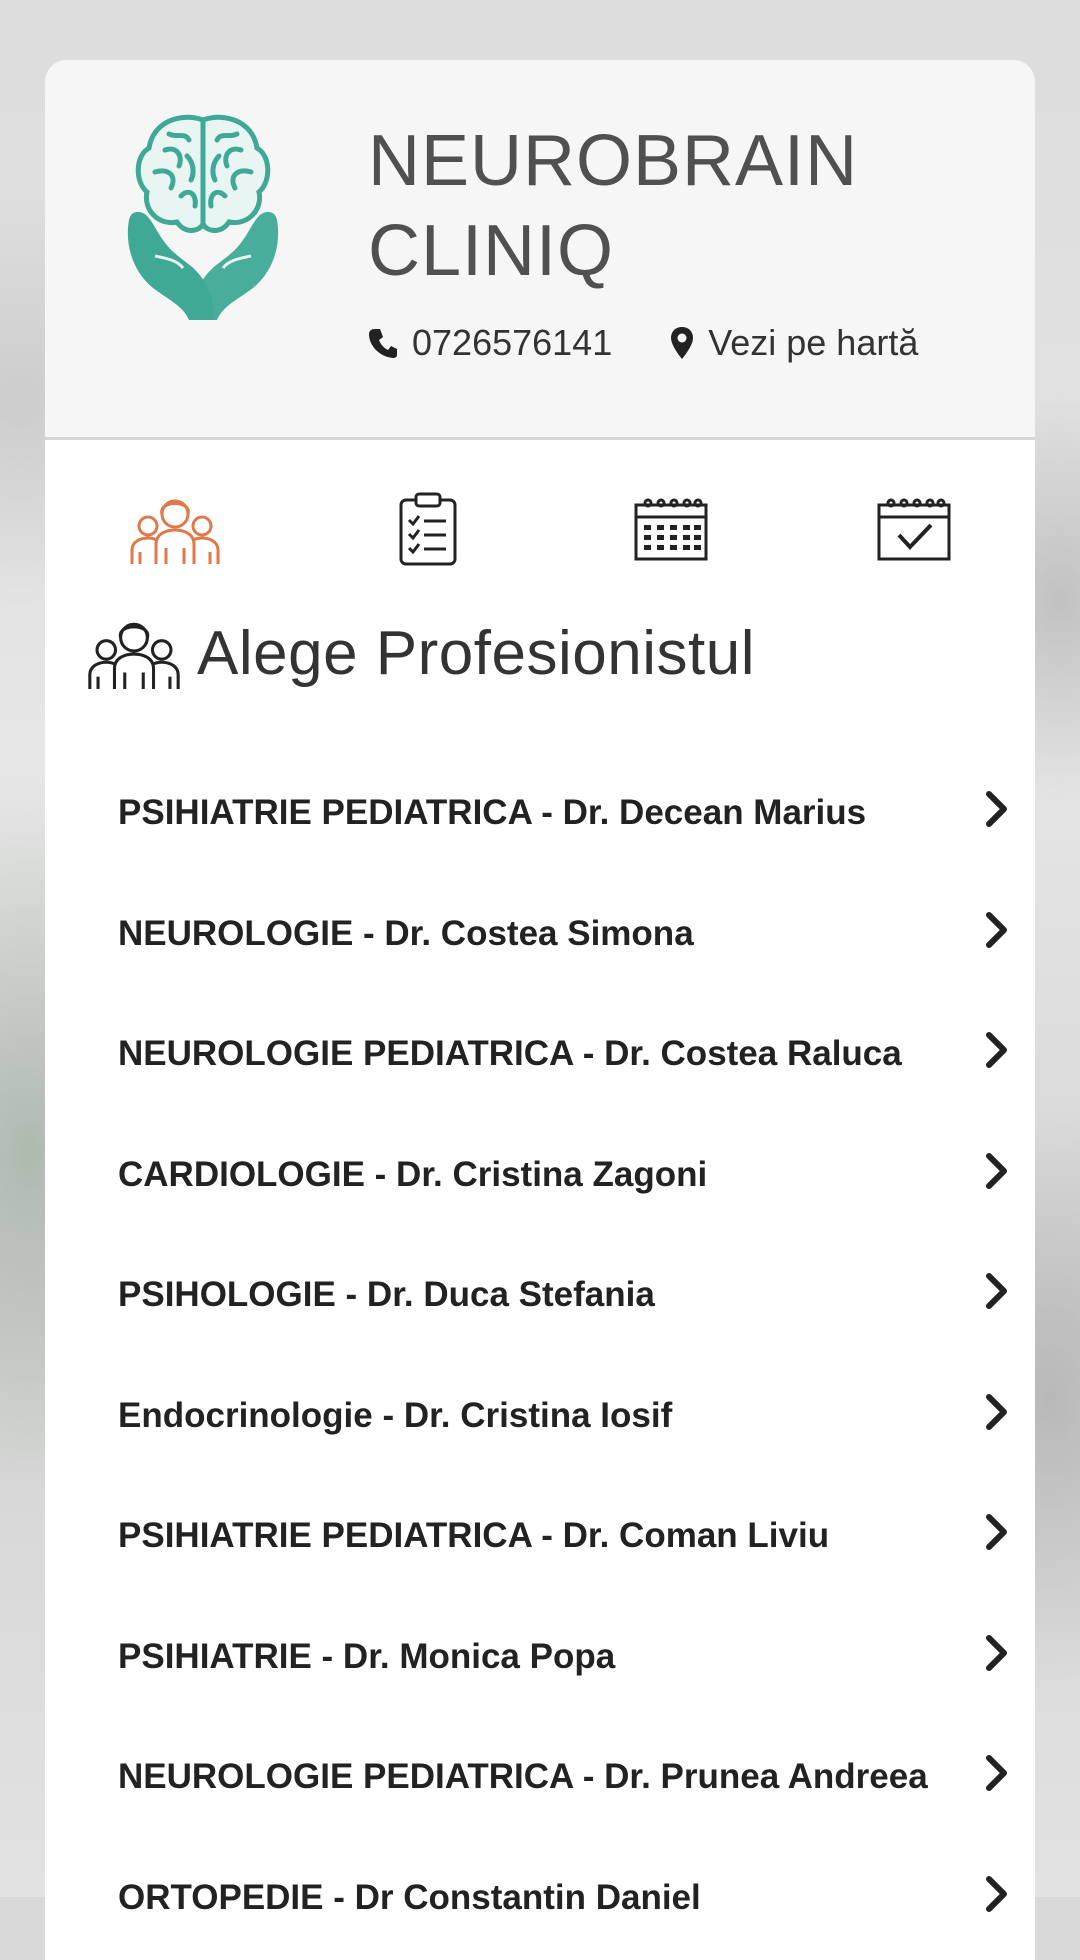  What do you see at coordinates (203, 215) in the screenshot?
I see `brain-hands-logo-icon` at bounding box center [203, 215].